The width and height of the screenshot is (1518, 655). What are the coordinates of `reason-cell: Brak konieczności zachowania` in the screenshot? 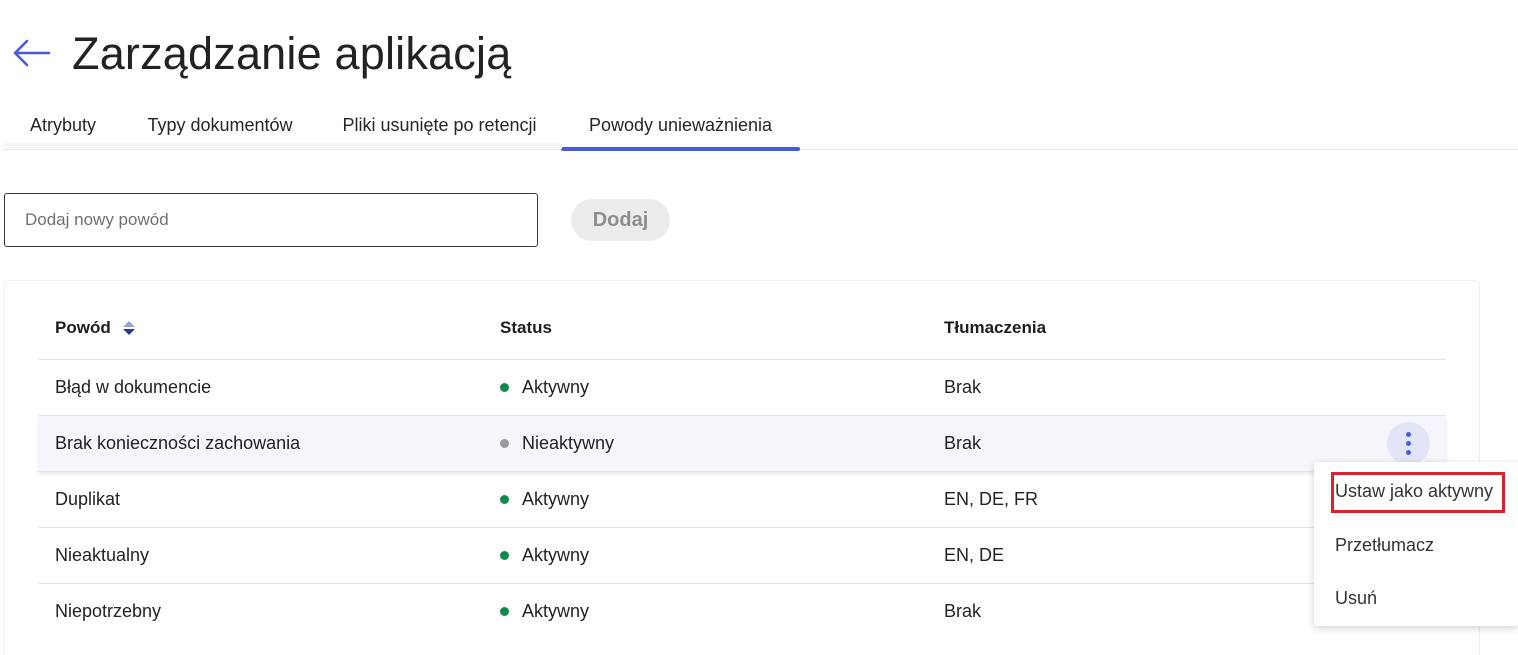 It's located at (178, 443).